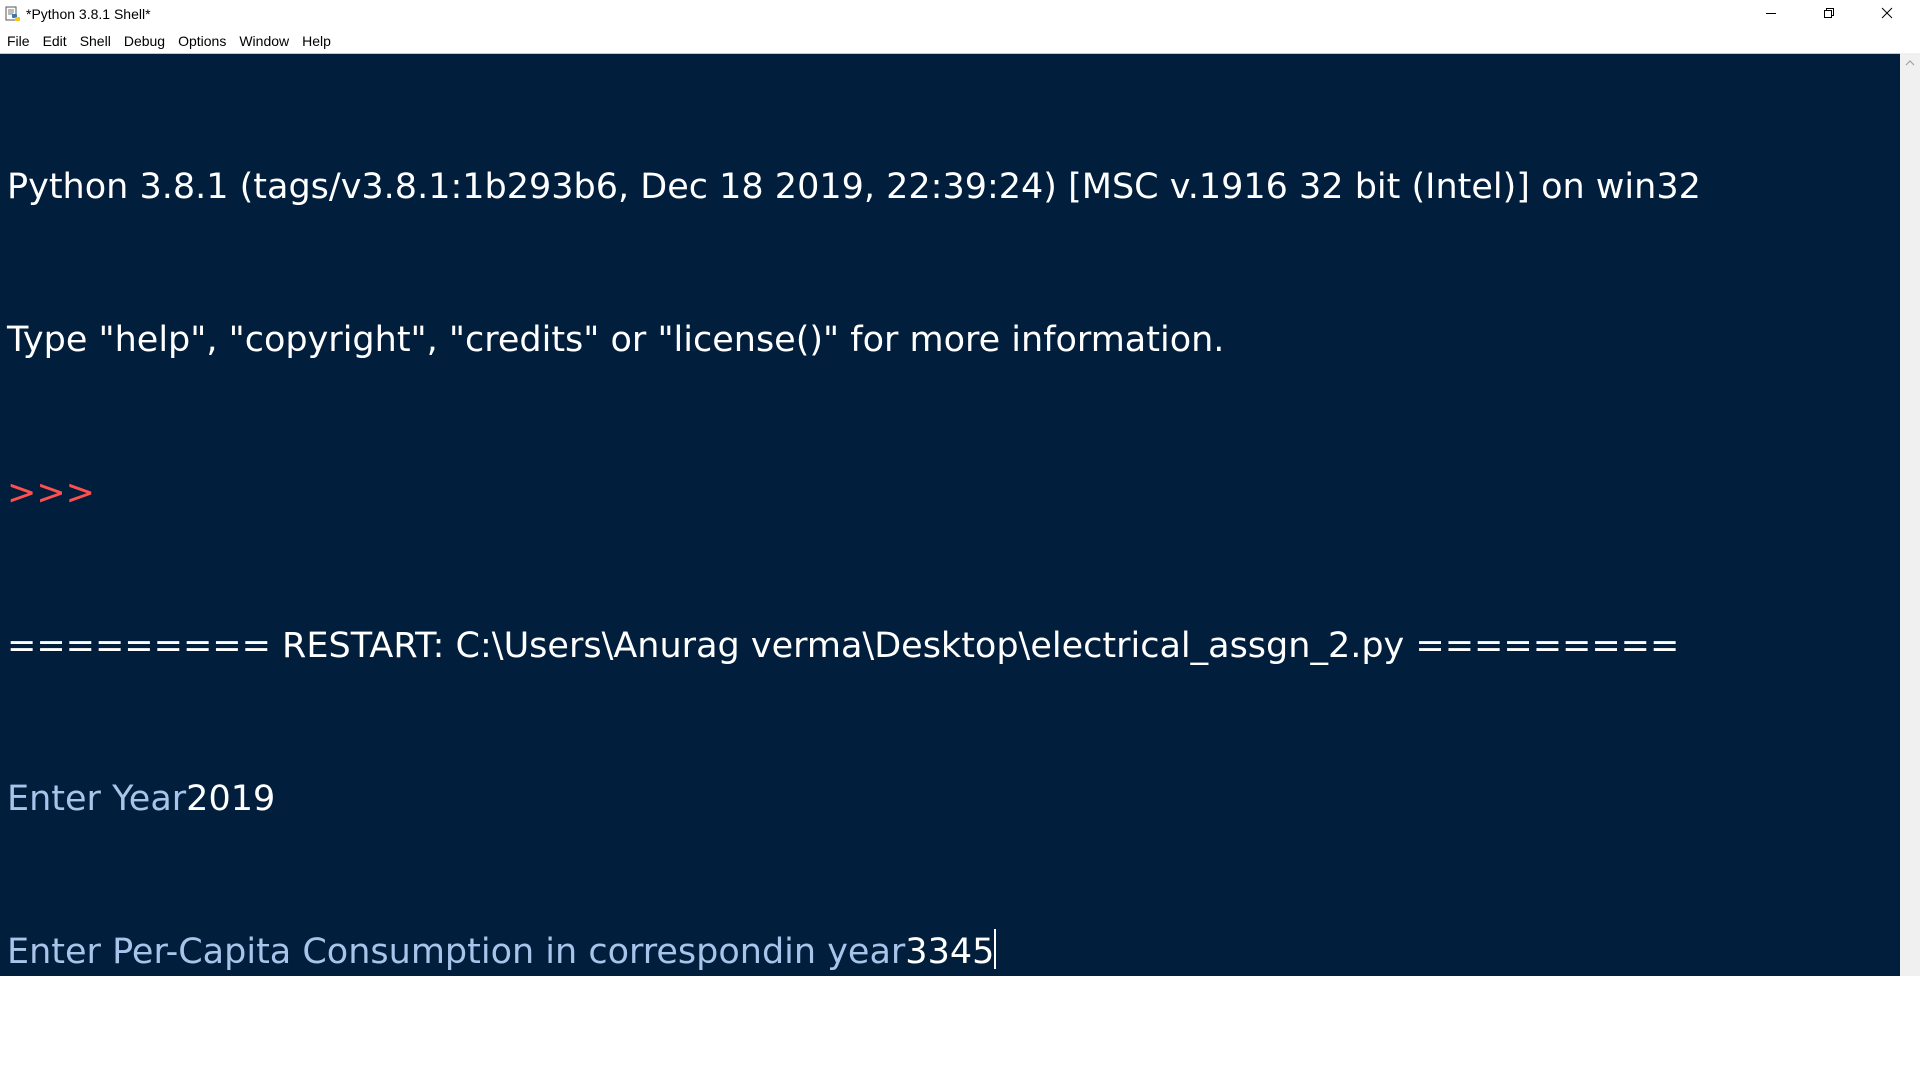 This screenshot has width=1920, height=1080. I want to click on menu-options: Options, so click(201, 41).